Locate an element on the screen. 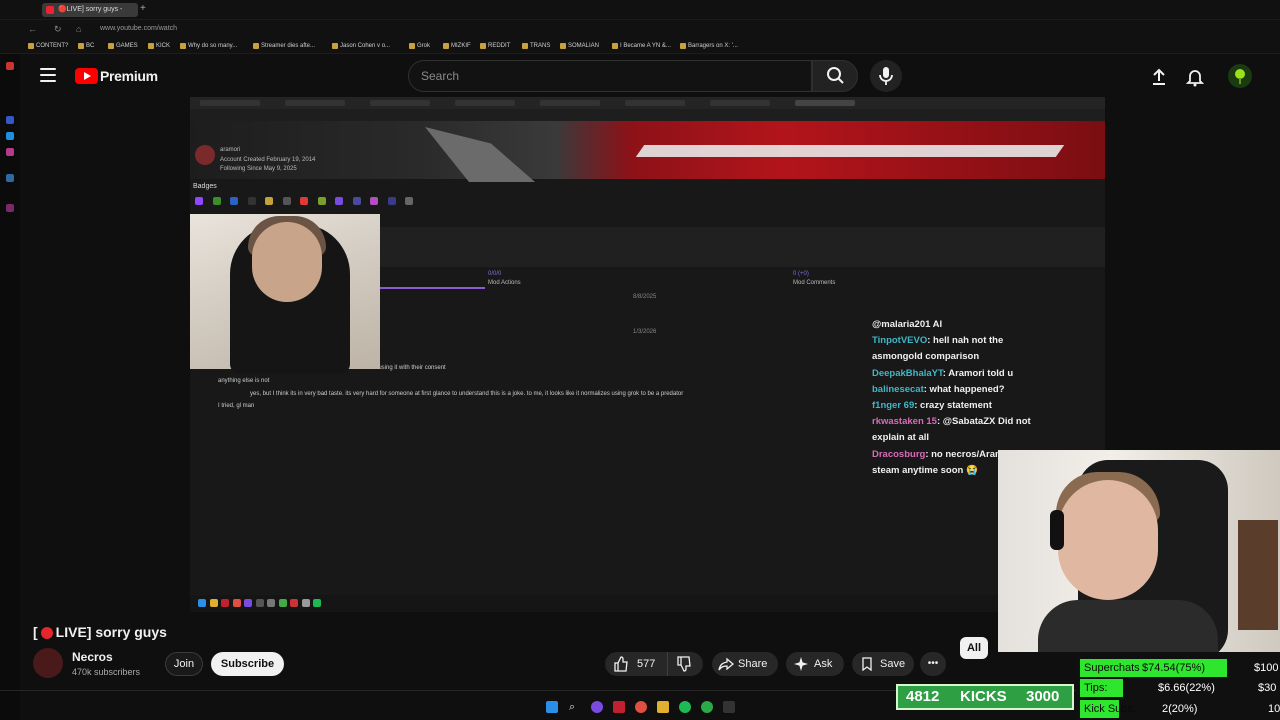 This screenshot has height=720, width=1280. superchats-goal: $100 is located at coordinates (1266, 668).